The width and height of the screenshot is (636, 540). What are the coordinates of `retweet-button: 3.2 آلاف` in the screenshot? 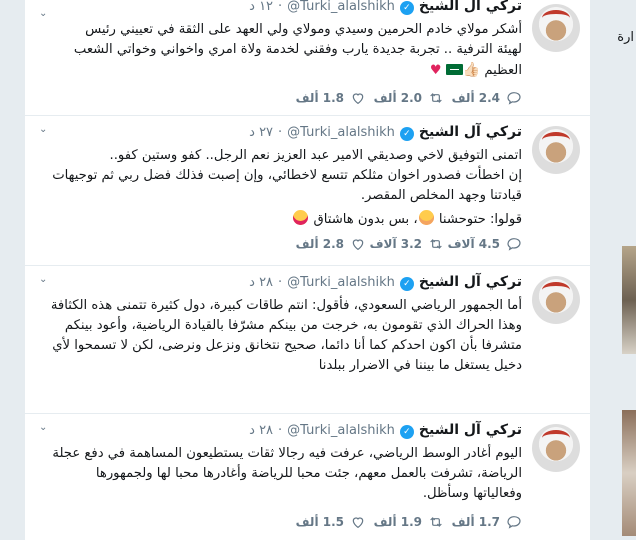 It's located at (405, 244).